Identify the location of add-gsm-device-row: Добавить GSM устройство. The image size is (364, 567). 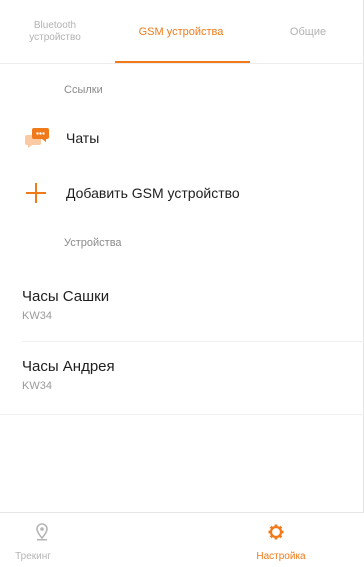
(182, 193).